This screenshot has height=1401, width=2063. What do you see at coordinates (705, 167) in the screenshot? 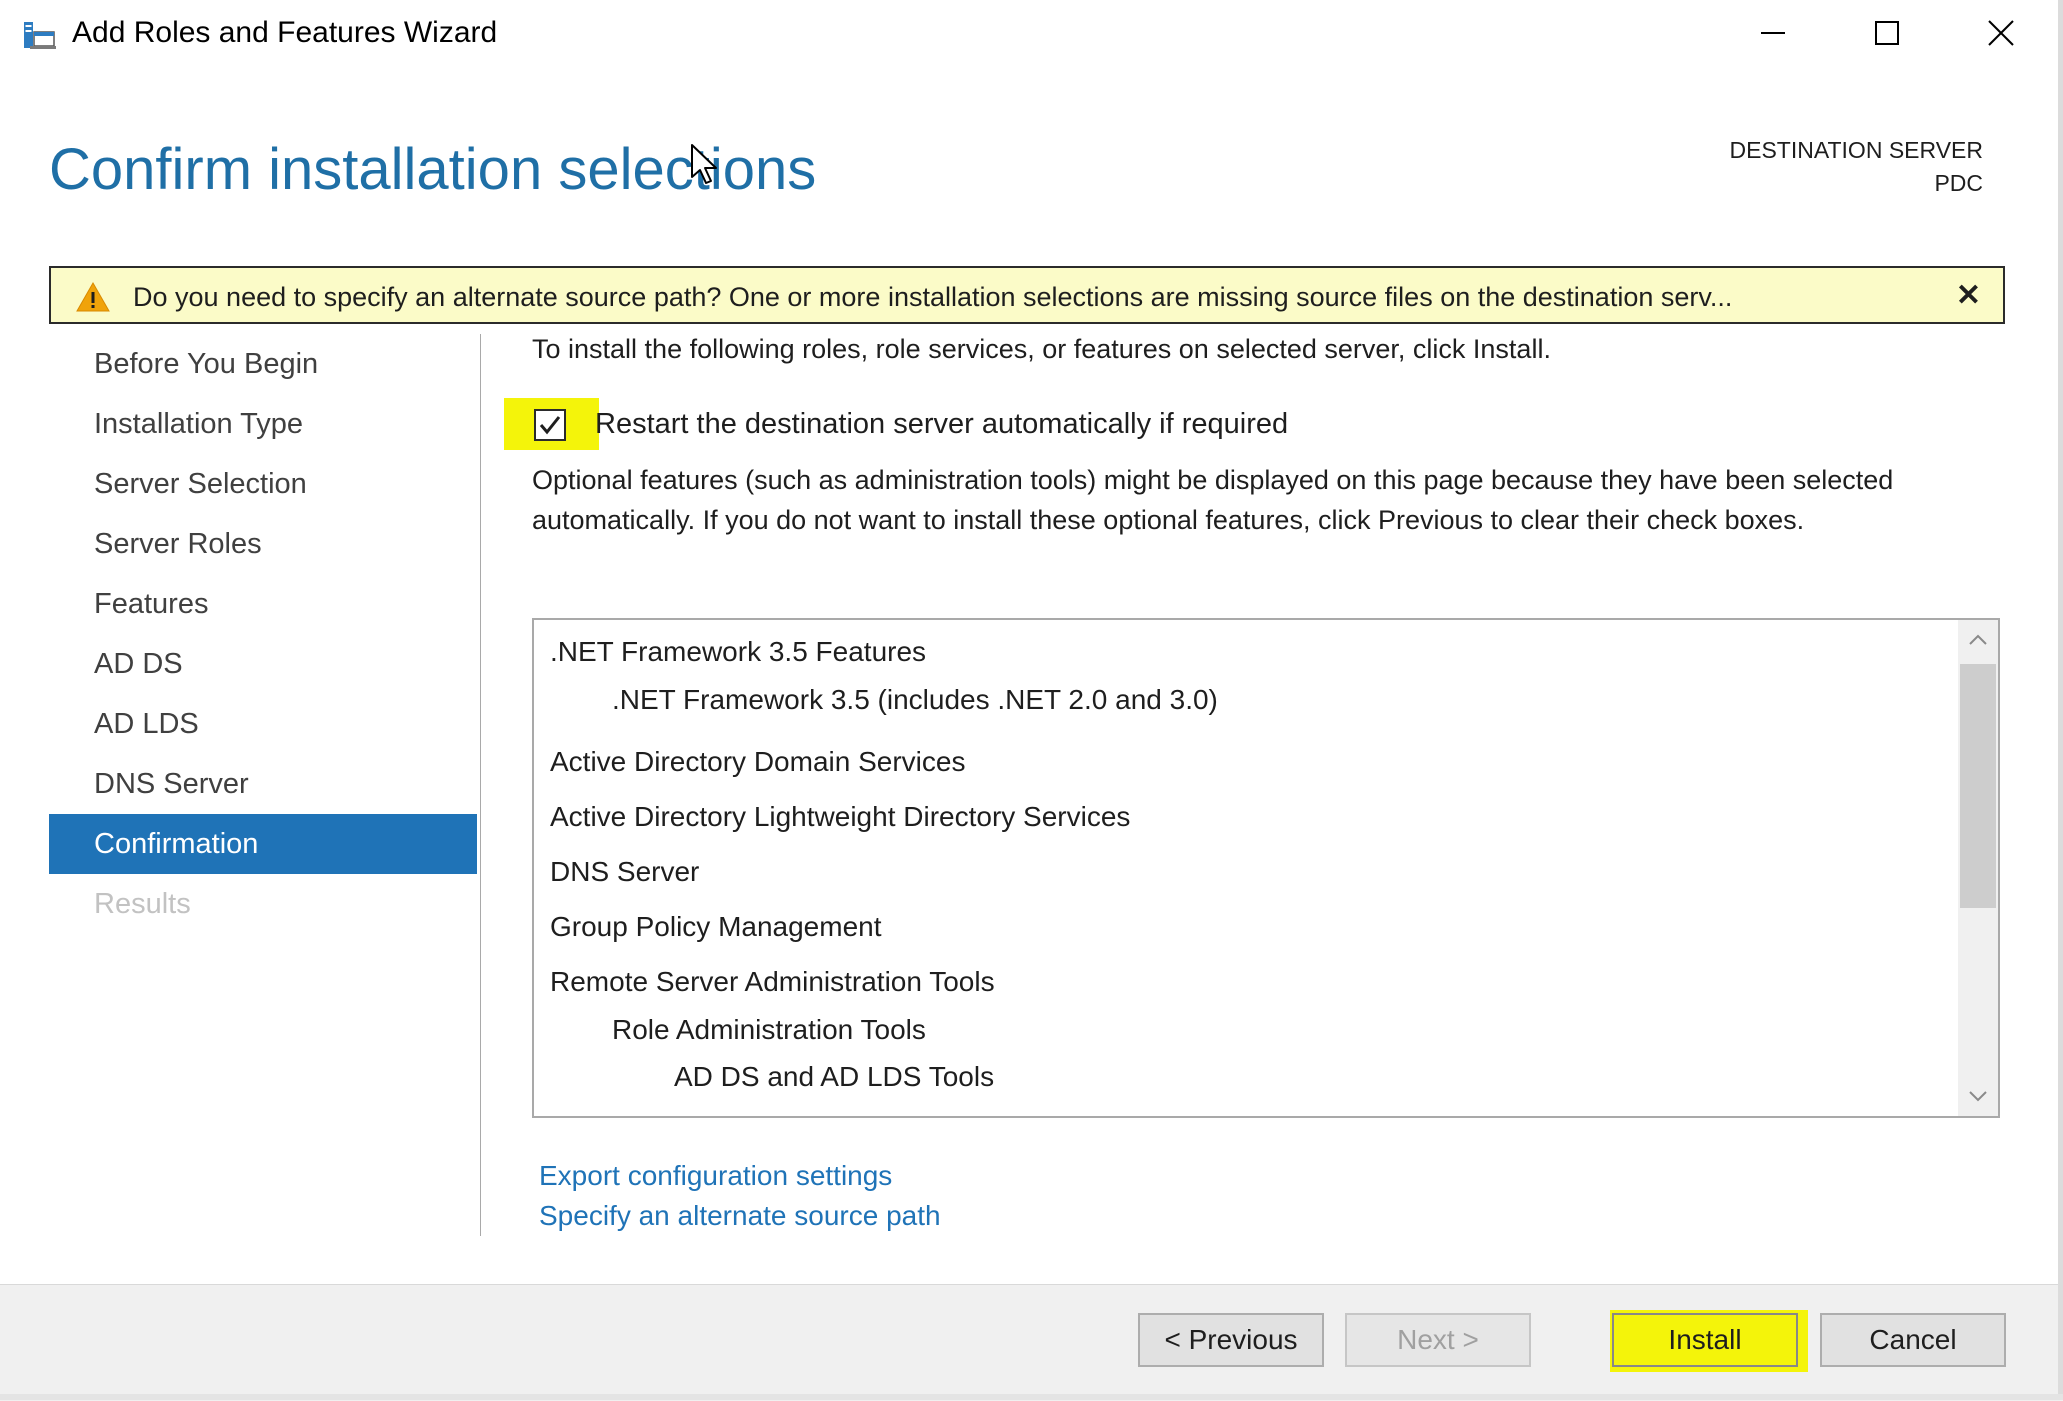
I see `mouse-cursor-icon` at bounding box center [705, 167].